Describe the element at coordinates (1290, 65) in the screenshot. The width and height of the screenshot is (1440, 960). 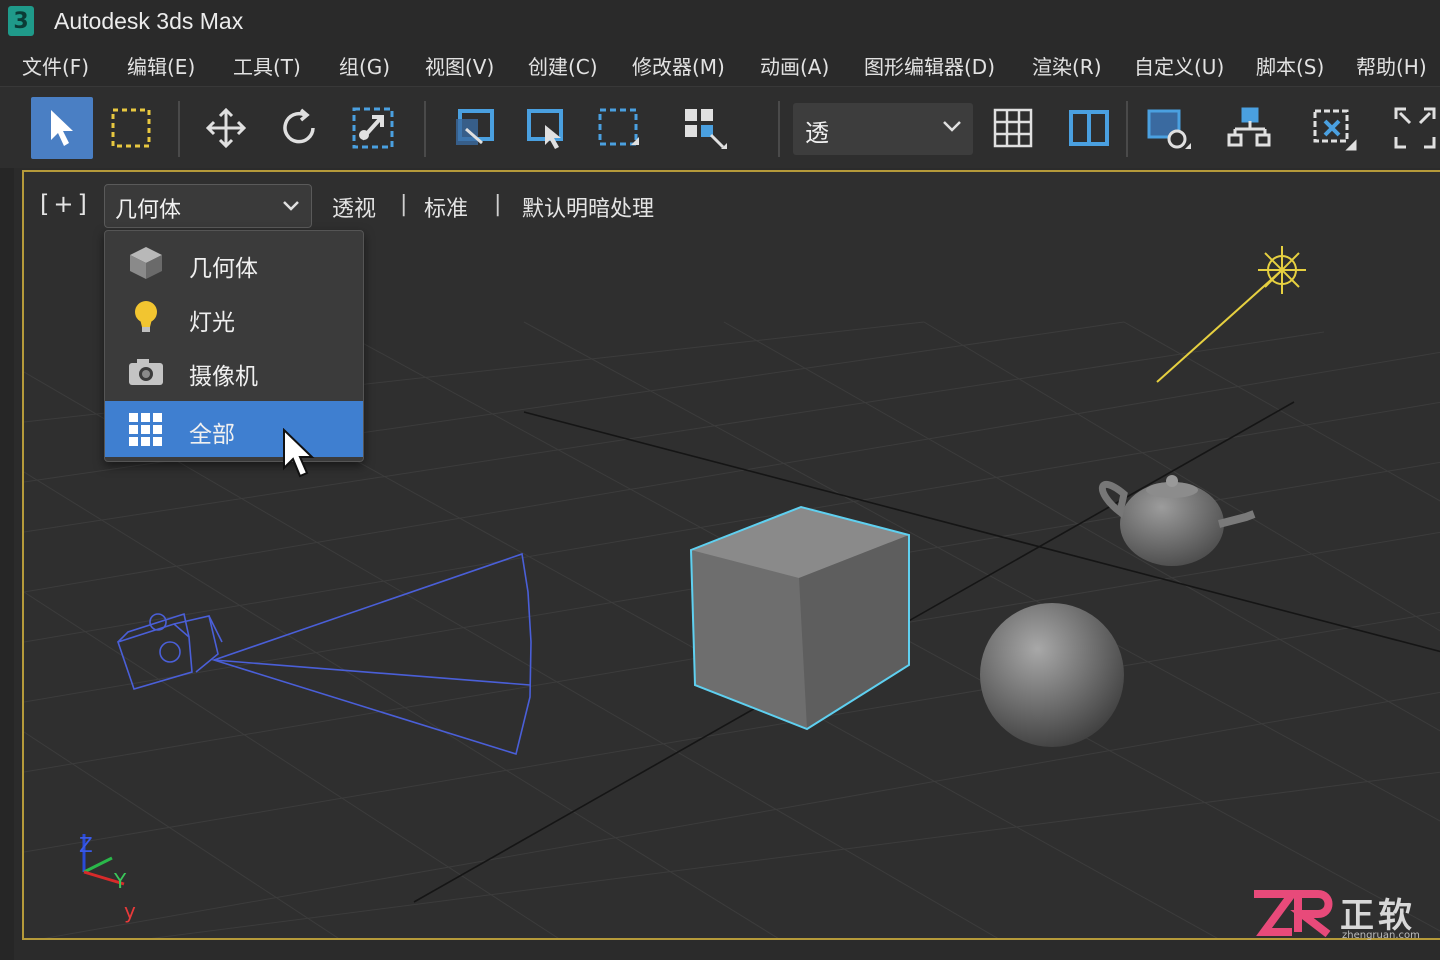
I see `menu-scripting: 脚本(S)` at that location.